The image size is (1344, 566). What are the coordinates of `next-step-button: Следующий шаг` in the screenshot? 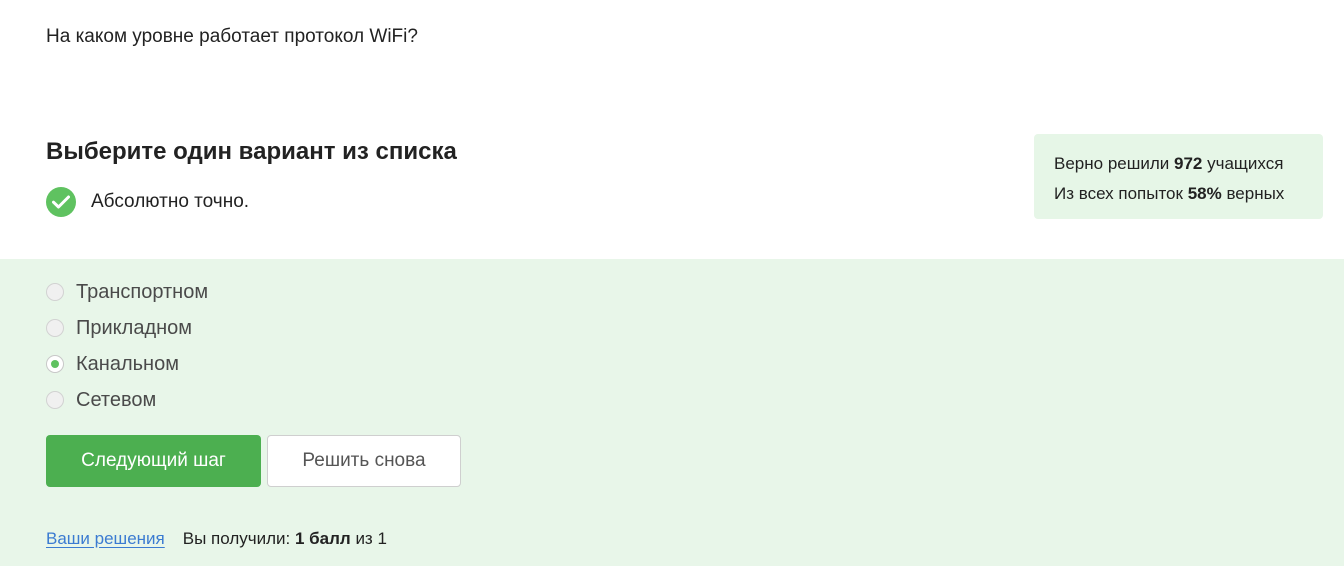 It's located at (153, 461).